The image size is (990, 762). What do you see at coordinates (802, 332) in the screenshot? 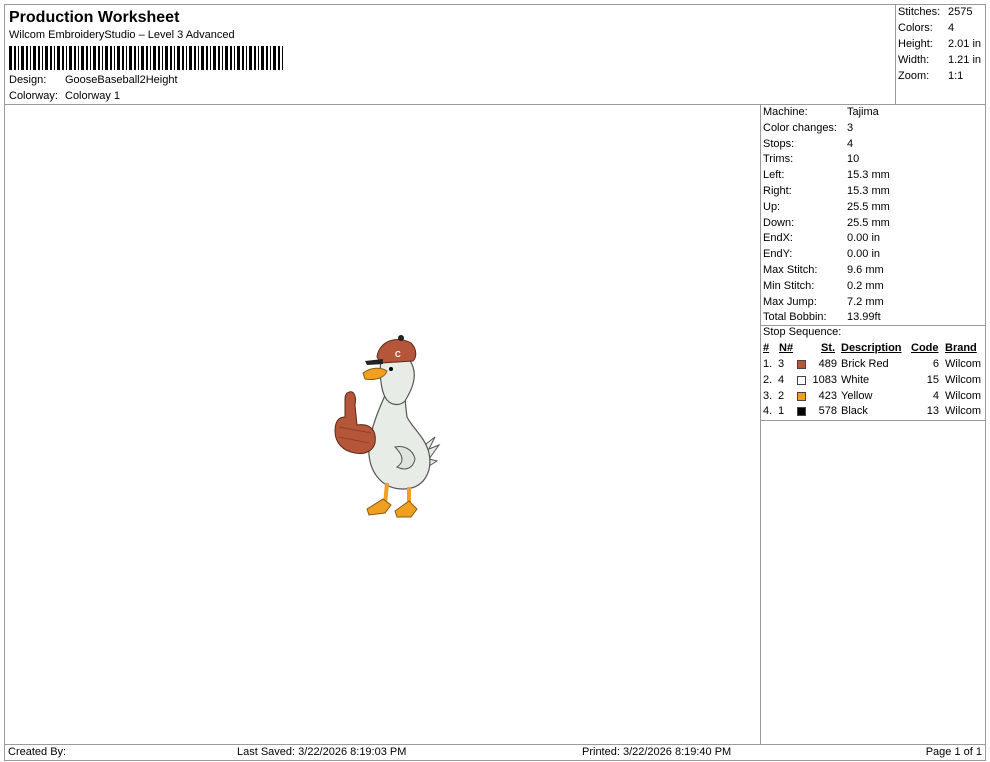
I see `stop-sequence-title: Stop Sequence:` at bounding box center [802, 332].